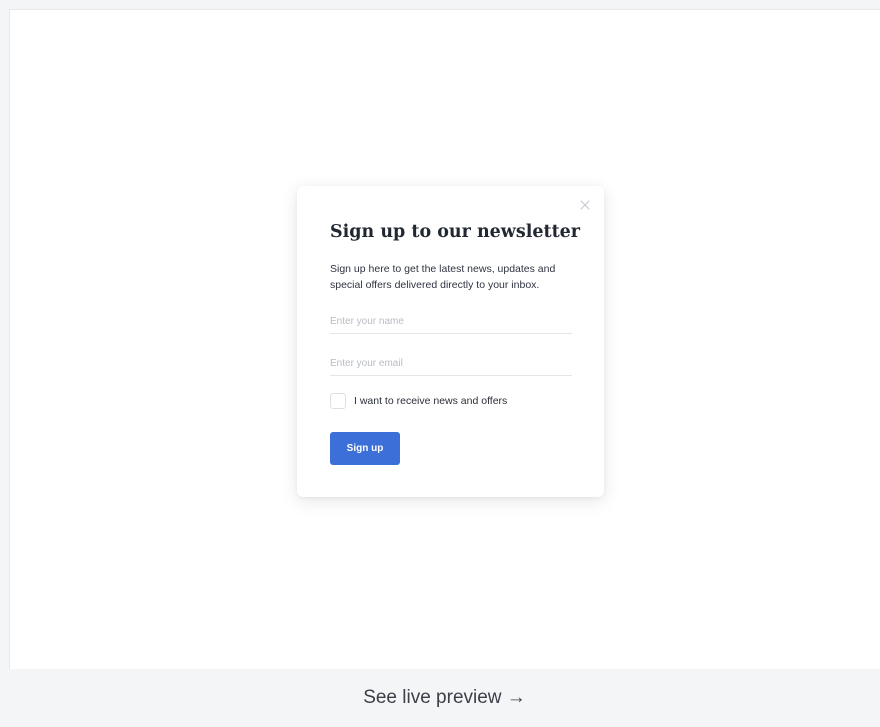 This screenshot has height=727, width=880. I want to click on name-input, so click(451, 322).